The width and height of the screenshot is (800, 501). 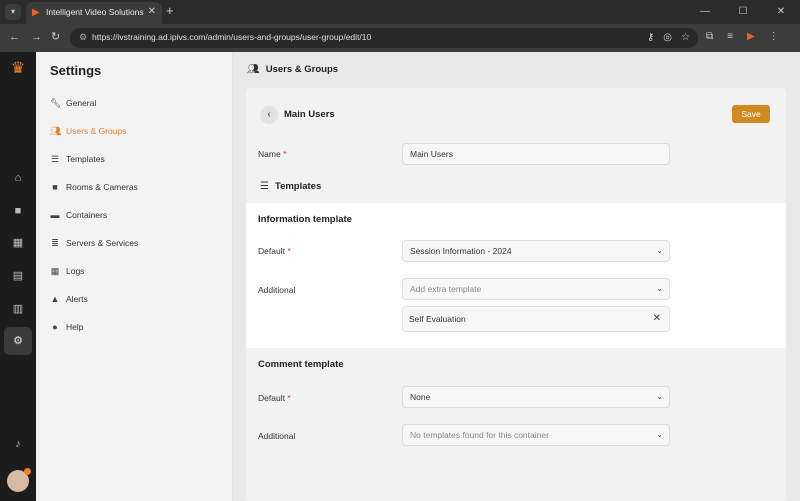 I want to click on avatar-status-dot, so click(x=27, y=471).